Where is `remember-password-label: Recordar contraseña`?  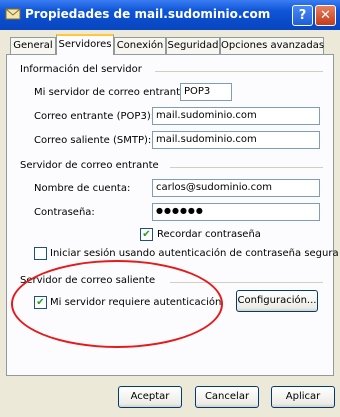 remember-password-label: Recordar contraseña is located at coordinates (209, 234).